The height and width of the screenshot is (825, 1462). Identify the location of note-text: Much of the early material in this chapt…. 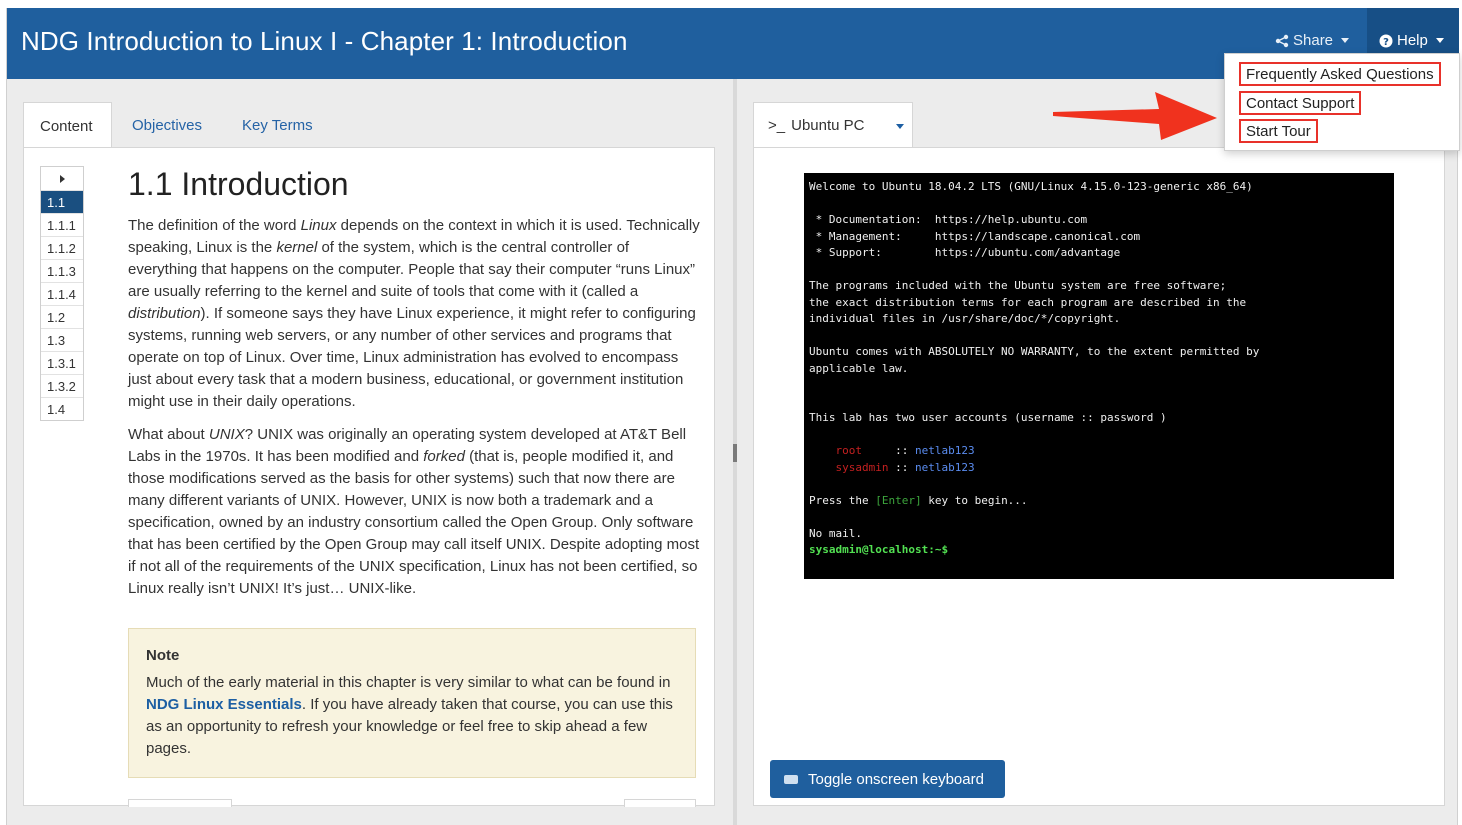
(412, 716).